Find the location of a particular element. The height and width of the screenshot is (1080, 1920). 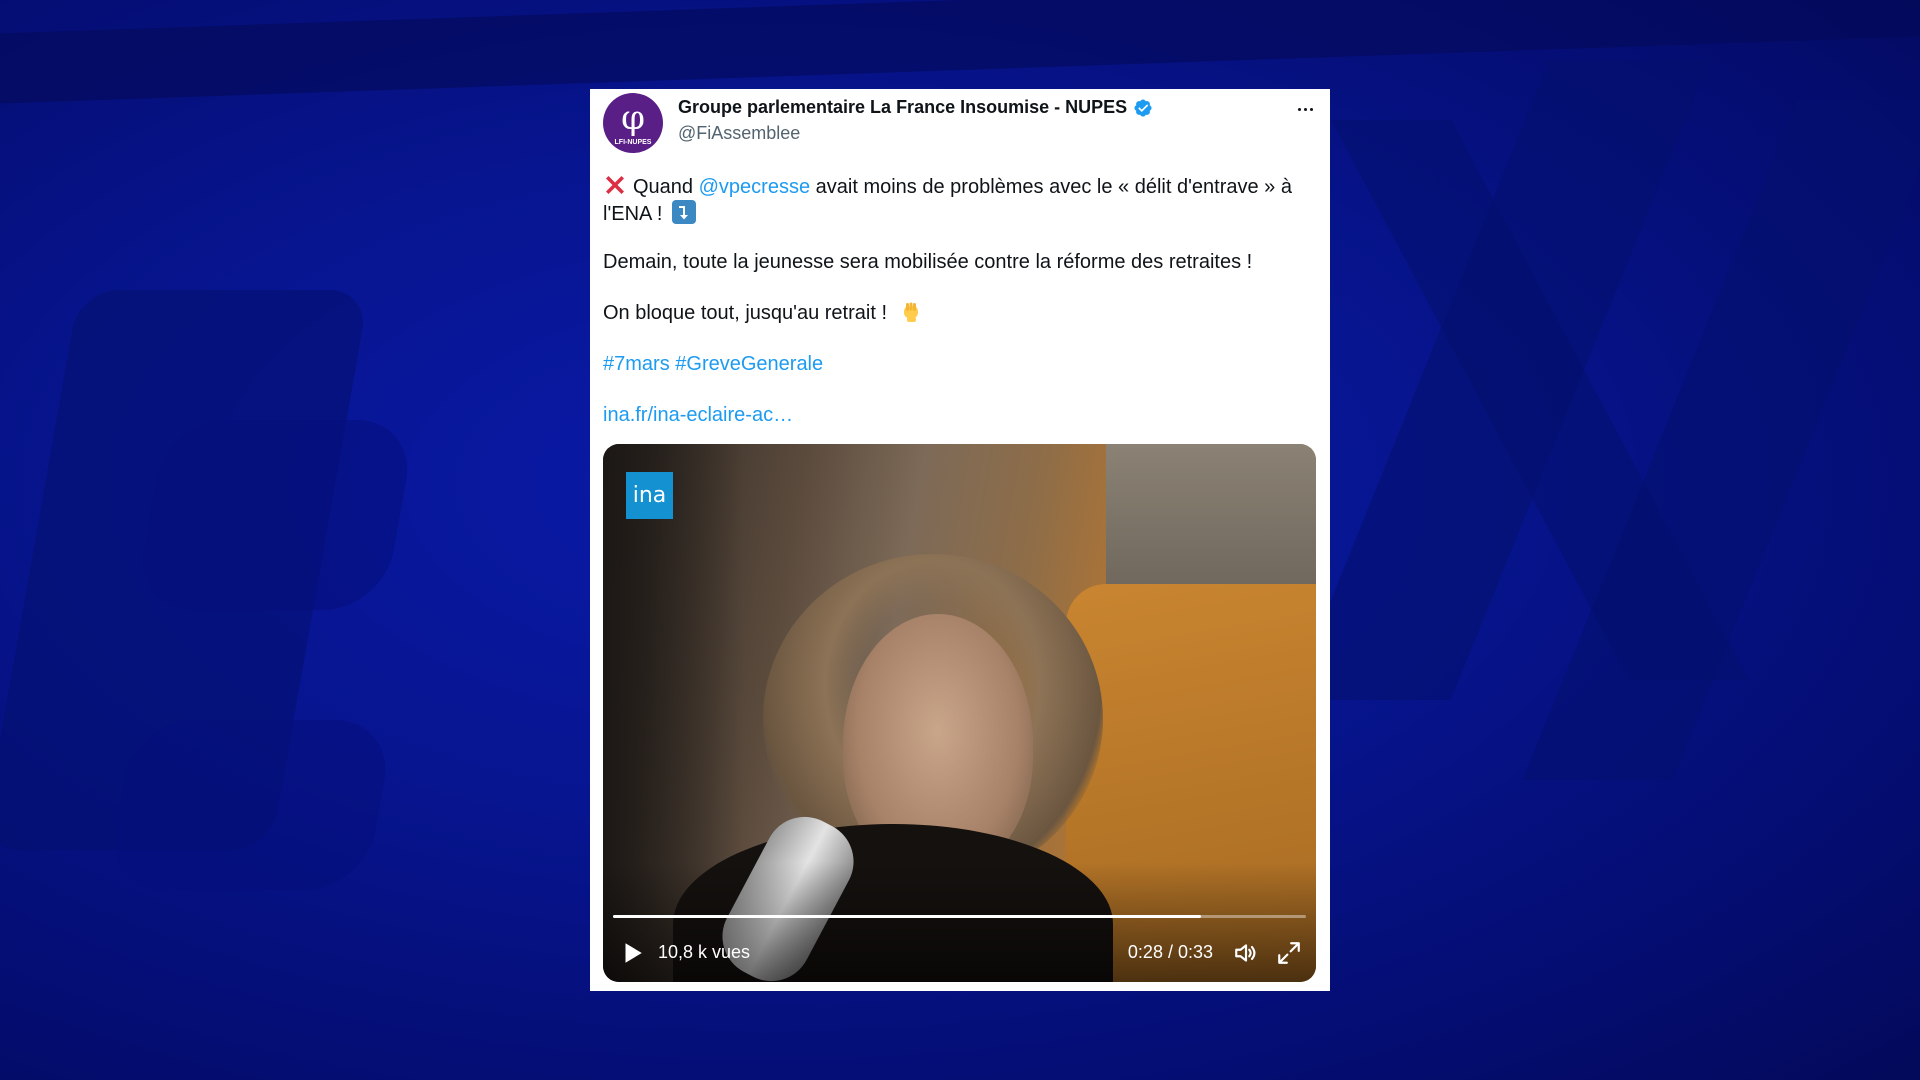

hashtag-grevegenerale: #GreveGenerale is located at coordinates (749, 364).